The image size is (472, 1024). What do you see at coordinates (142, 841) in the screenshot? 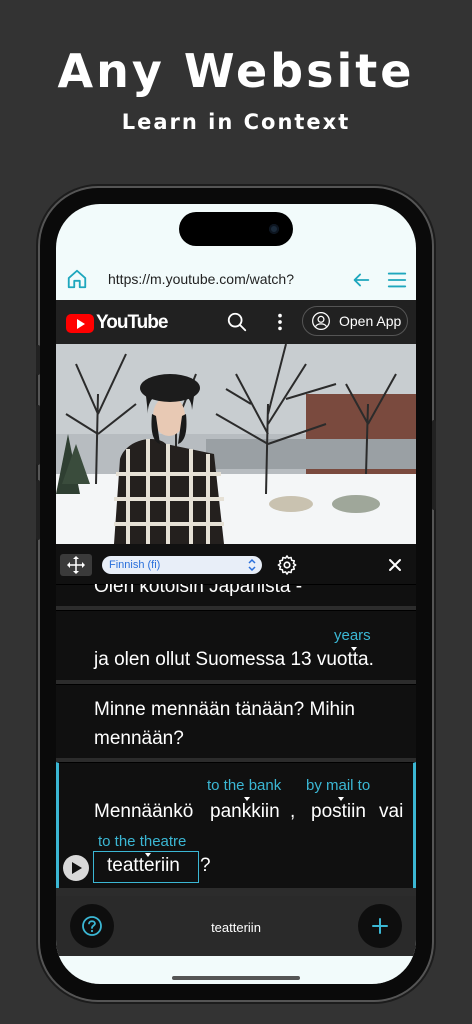
I see `word-gloss: to the theatre` at bounding box center [142, 841].